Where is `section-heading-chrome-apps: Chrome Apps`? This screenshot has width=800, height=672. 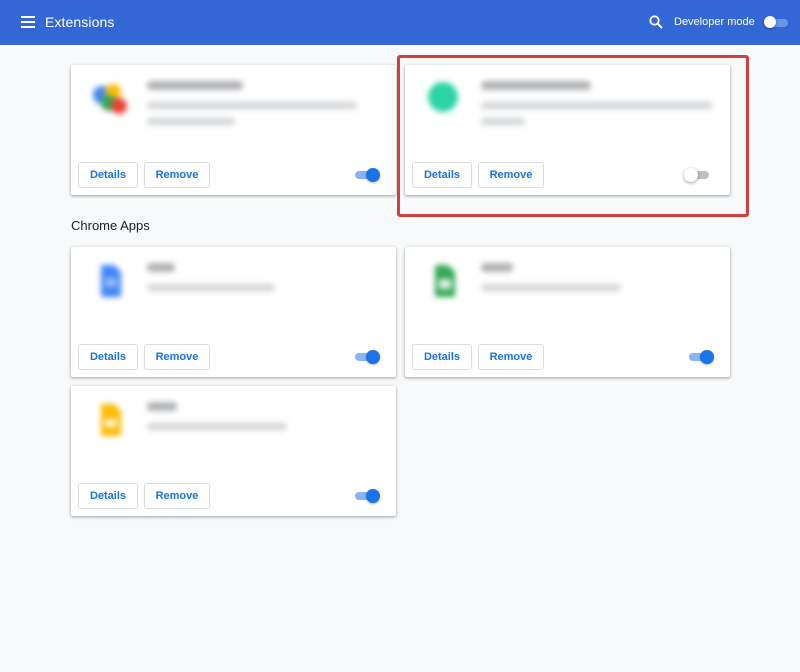
section-heading-chrome-apps: Chrome Apps is located at coordinates (110, 225).